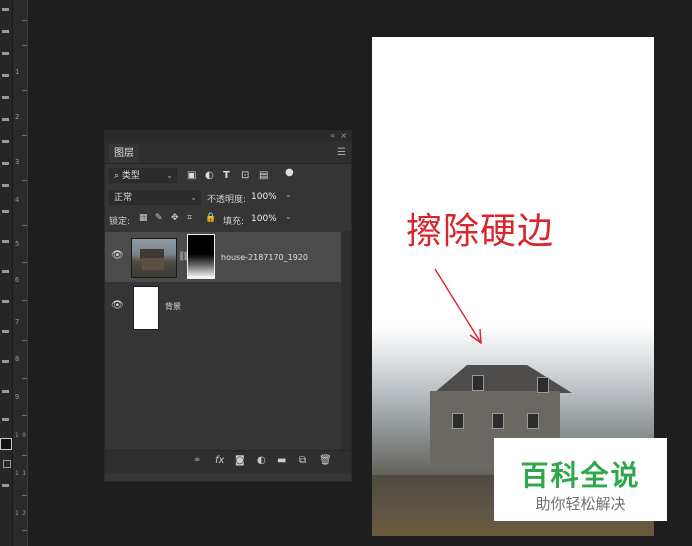  Describe the element at coordinates (228, 152) in the screenshot. I see `panel-tabs: 图层 ☰` at that location.